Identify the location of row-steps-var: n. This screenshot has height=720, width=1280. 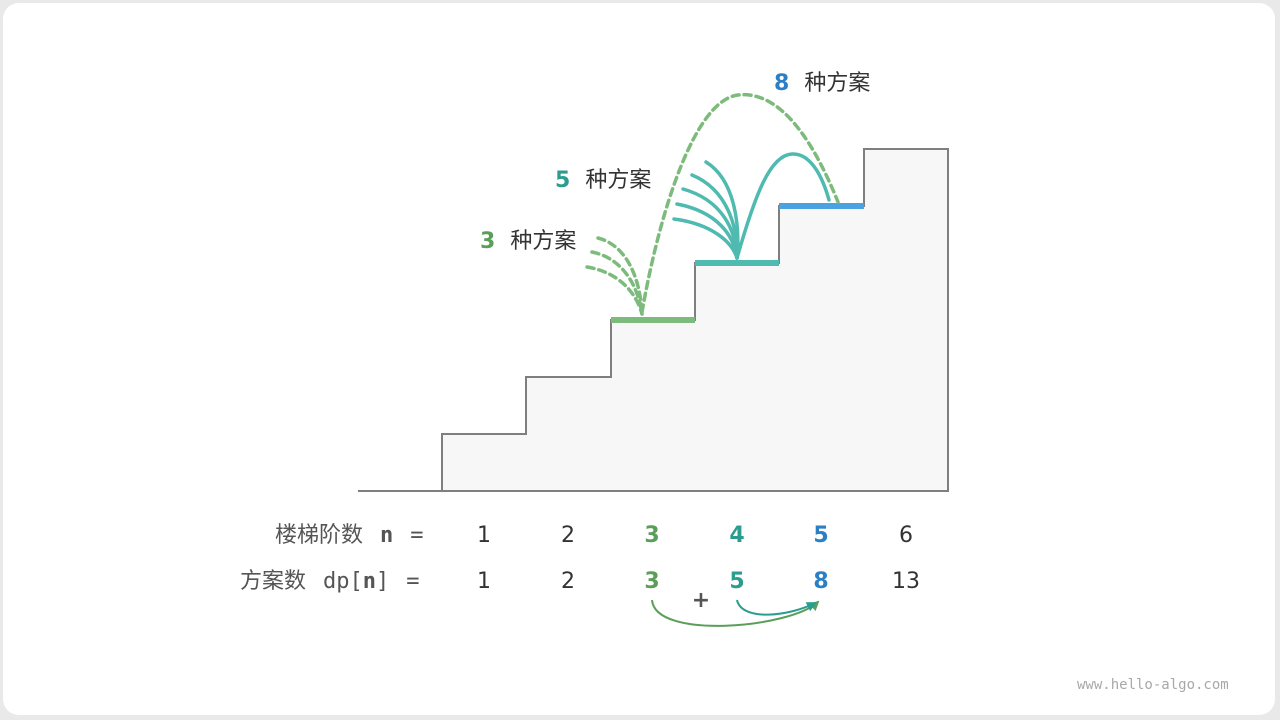
(387, 535).